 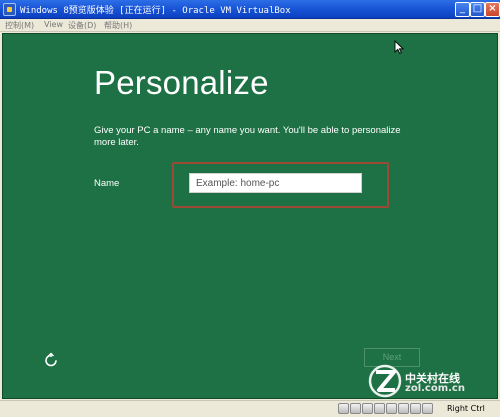 I want to click on recording-icon, so click(x=415, y=408).